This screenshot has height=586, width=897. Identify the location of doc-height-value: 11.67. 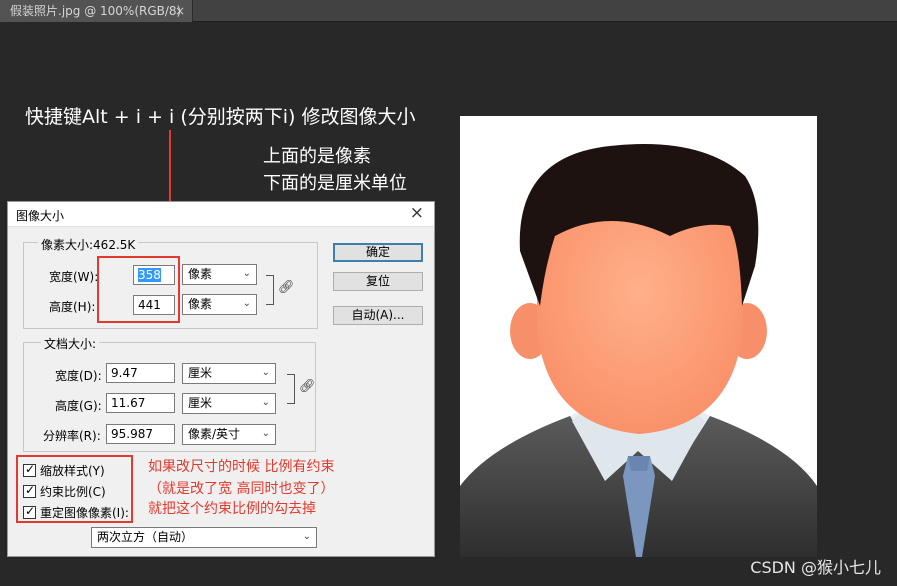
(128, 403).